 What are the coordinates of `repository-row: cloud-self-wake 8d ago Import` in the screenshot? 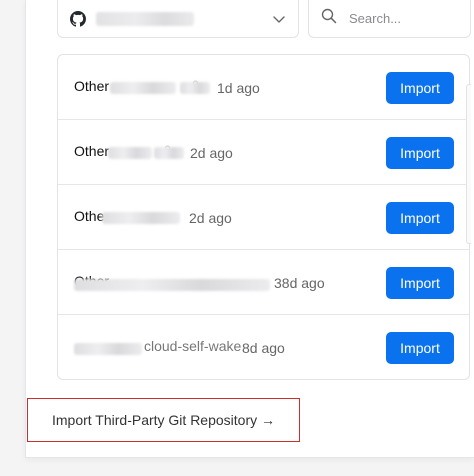 It's located at (263, 347).